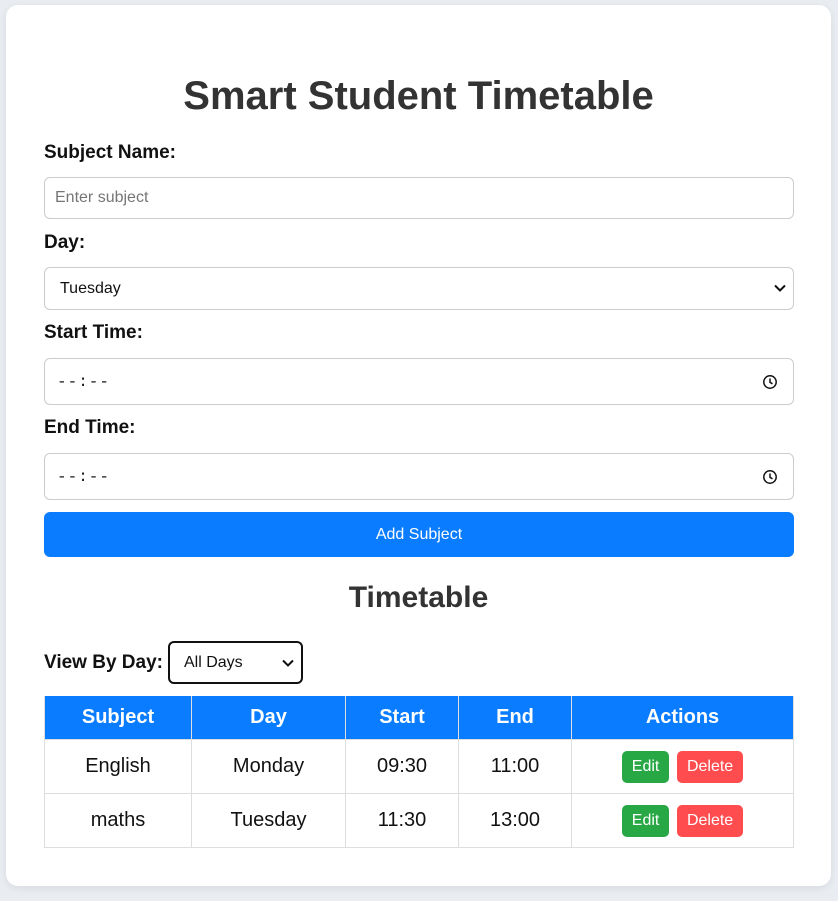 This screenshot has width=838, height=901. What do you see at coordinates (419, 198) in the screenshot?
I see `subject-name-input` at bounding box center [419, 198].